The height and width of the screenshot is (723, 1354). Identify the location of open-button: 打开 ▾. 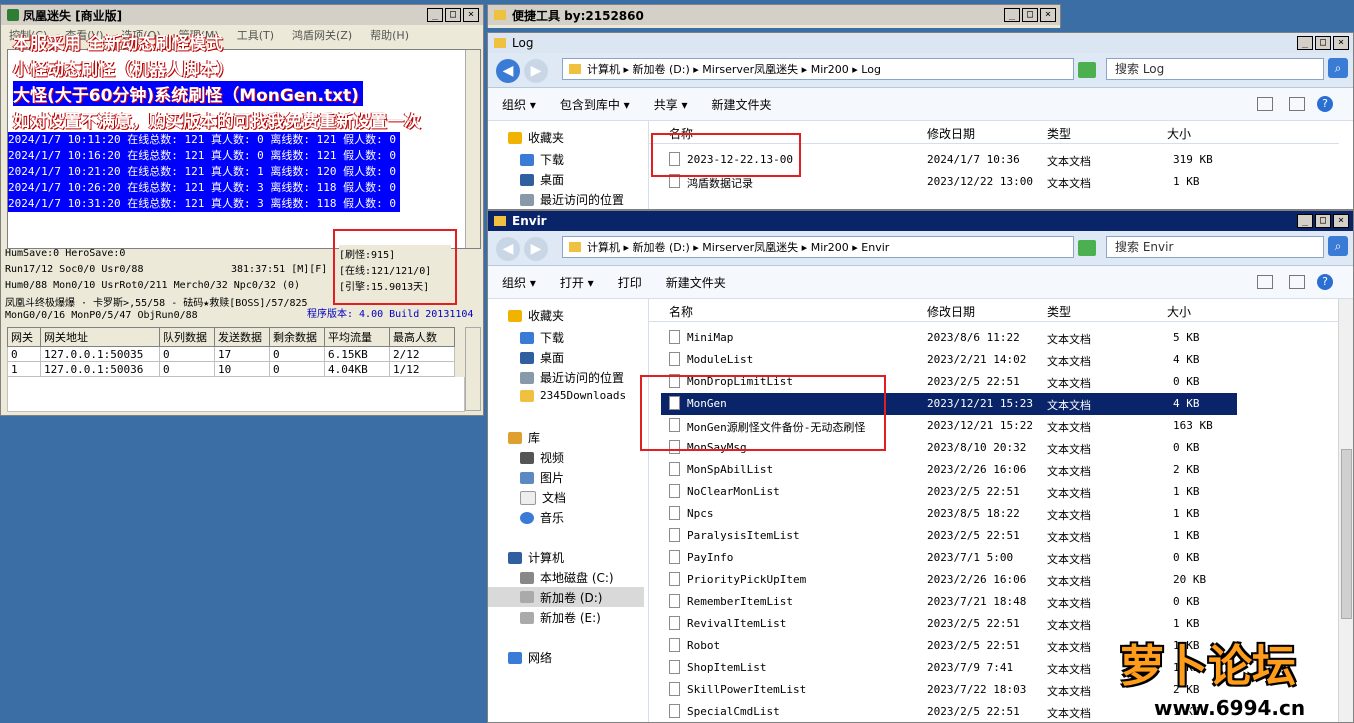
(577, 282).